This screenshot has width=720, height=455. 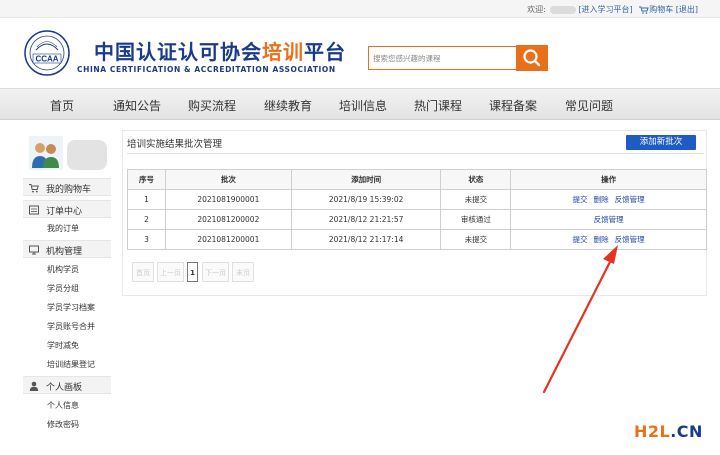 What do you see at coordinates (63, 345) in the screenshot?
I see `sidebar-item-hour-reduction: 学时减免` at bounding box center [63, 345].